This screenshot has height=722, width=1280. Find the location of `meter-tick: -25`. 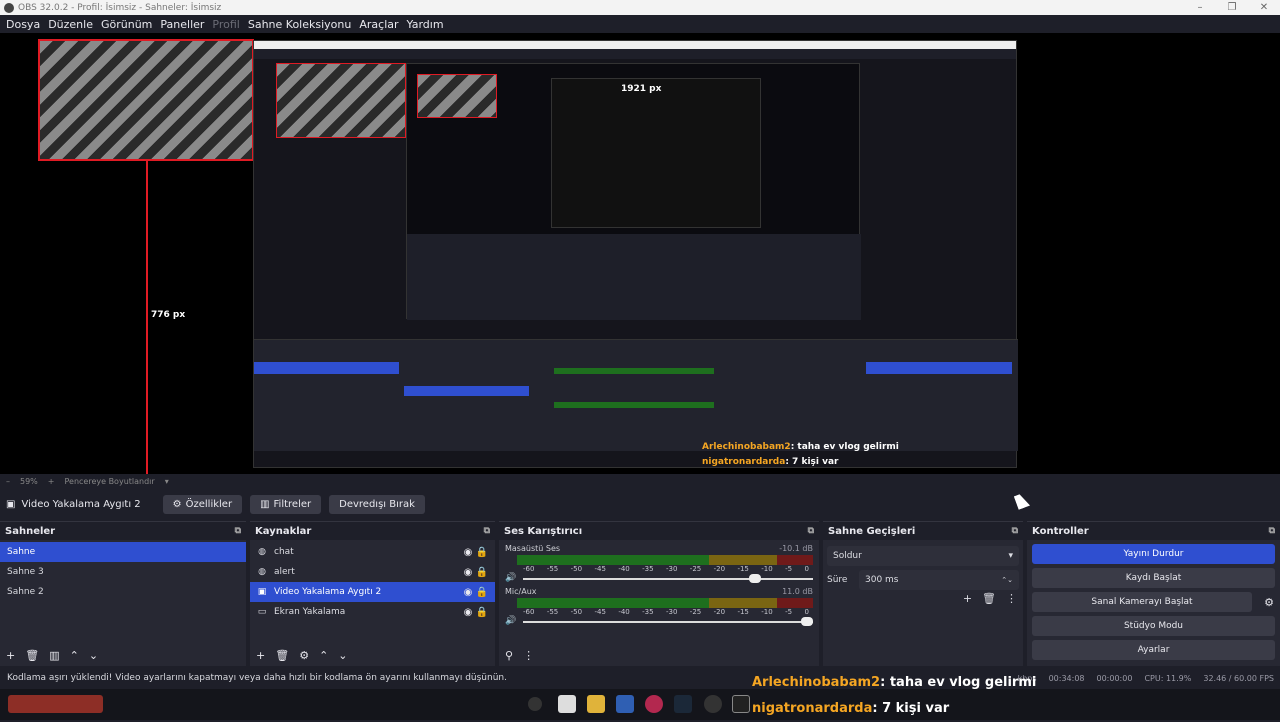

meter-tick: -25 is located at coordinates (695, 612).